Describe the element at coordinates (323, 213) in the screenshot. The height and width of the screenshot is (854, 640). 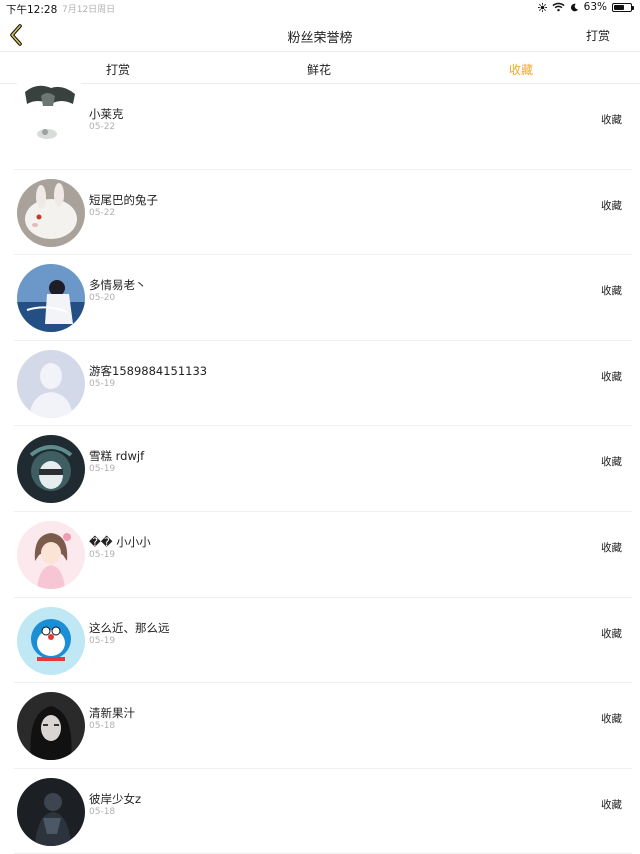
I see `fan-row: 短尾巴的兔子 05-22 收藏` at that location.